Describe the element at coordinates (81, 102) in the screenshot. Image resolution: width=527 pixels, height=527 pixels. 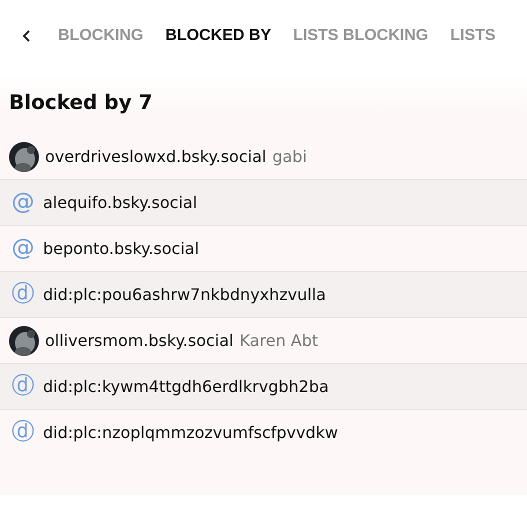
I see `page-heading: Blocked by 7` at that location.